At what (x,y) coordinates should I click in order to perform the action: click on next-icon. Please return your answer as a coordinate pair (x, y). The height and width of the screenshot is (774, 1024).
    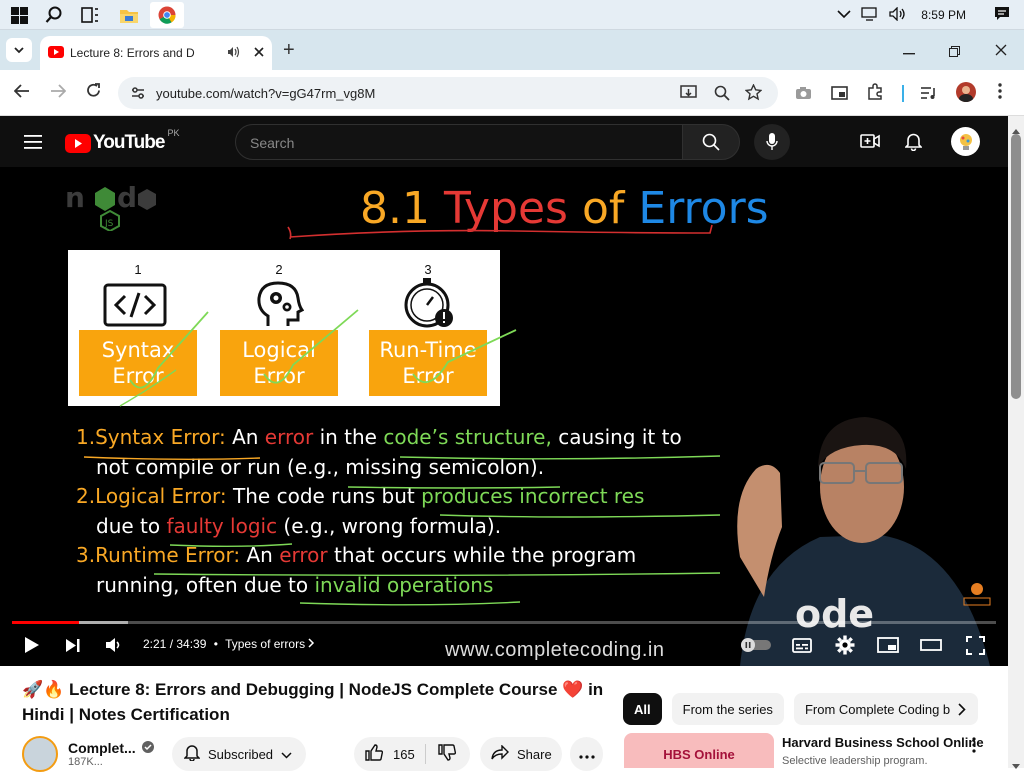
    Looking at the image, I should click on (73, 645).